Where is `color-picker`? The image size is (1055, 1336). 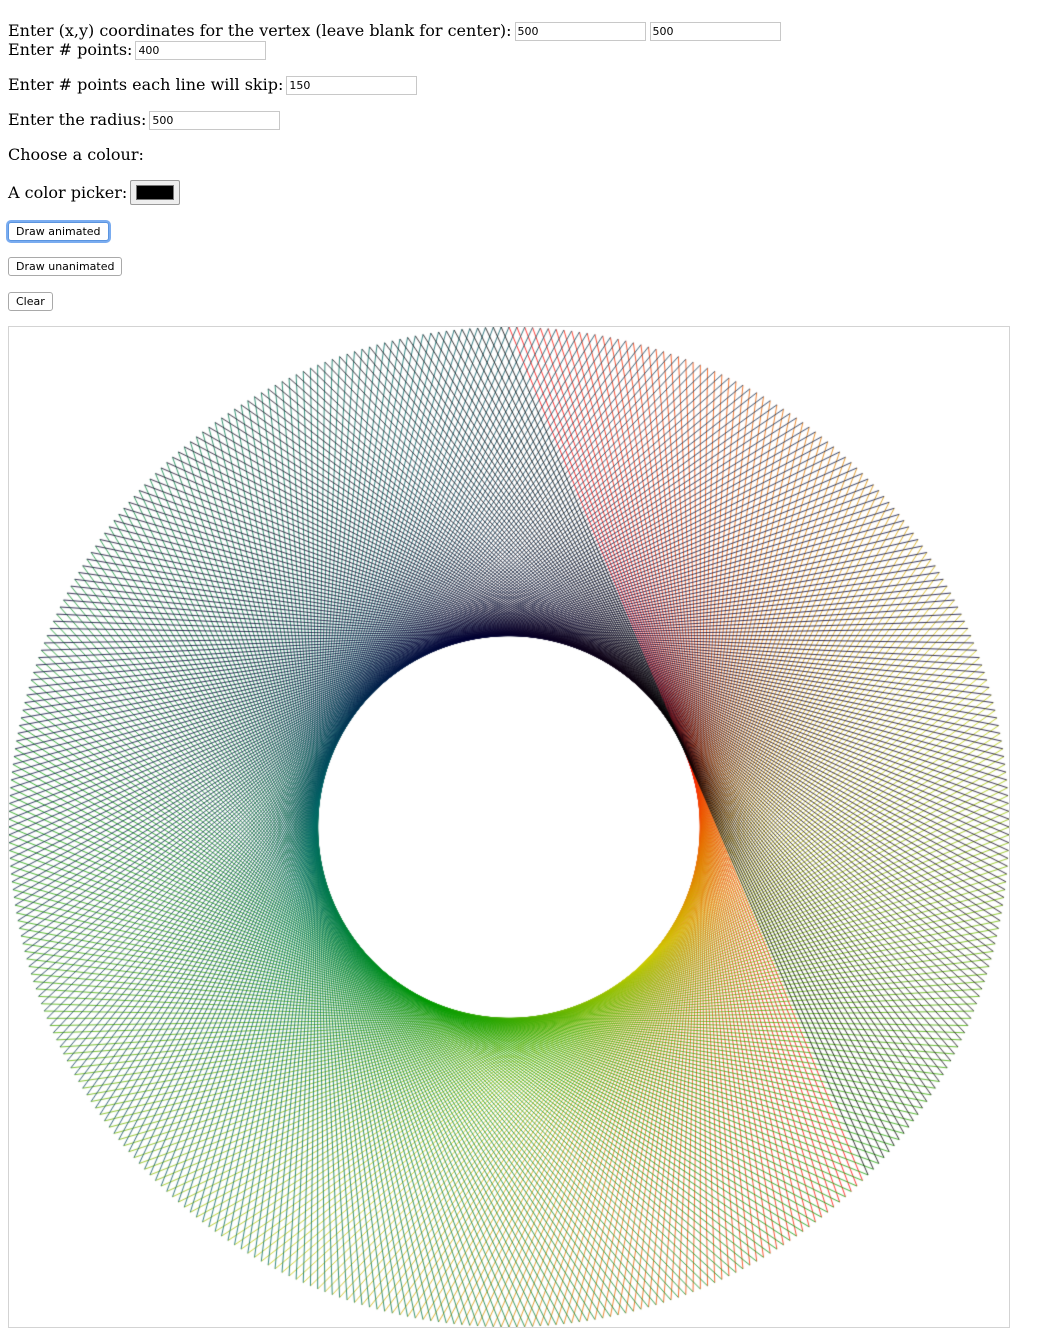
color-picker is located at coordinates (155, 192).